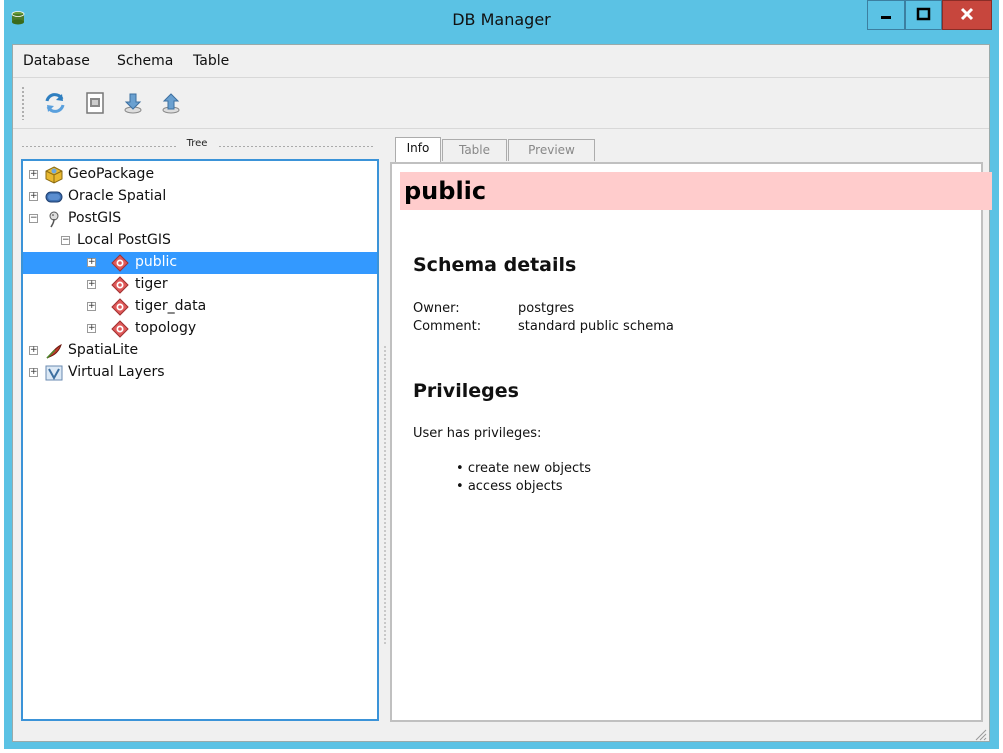  I want to click on menu-database: Database, so click(56, 61).